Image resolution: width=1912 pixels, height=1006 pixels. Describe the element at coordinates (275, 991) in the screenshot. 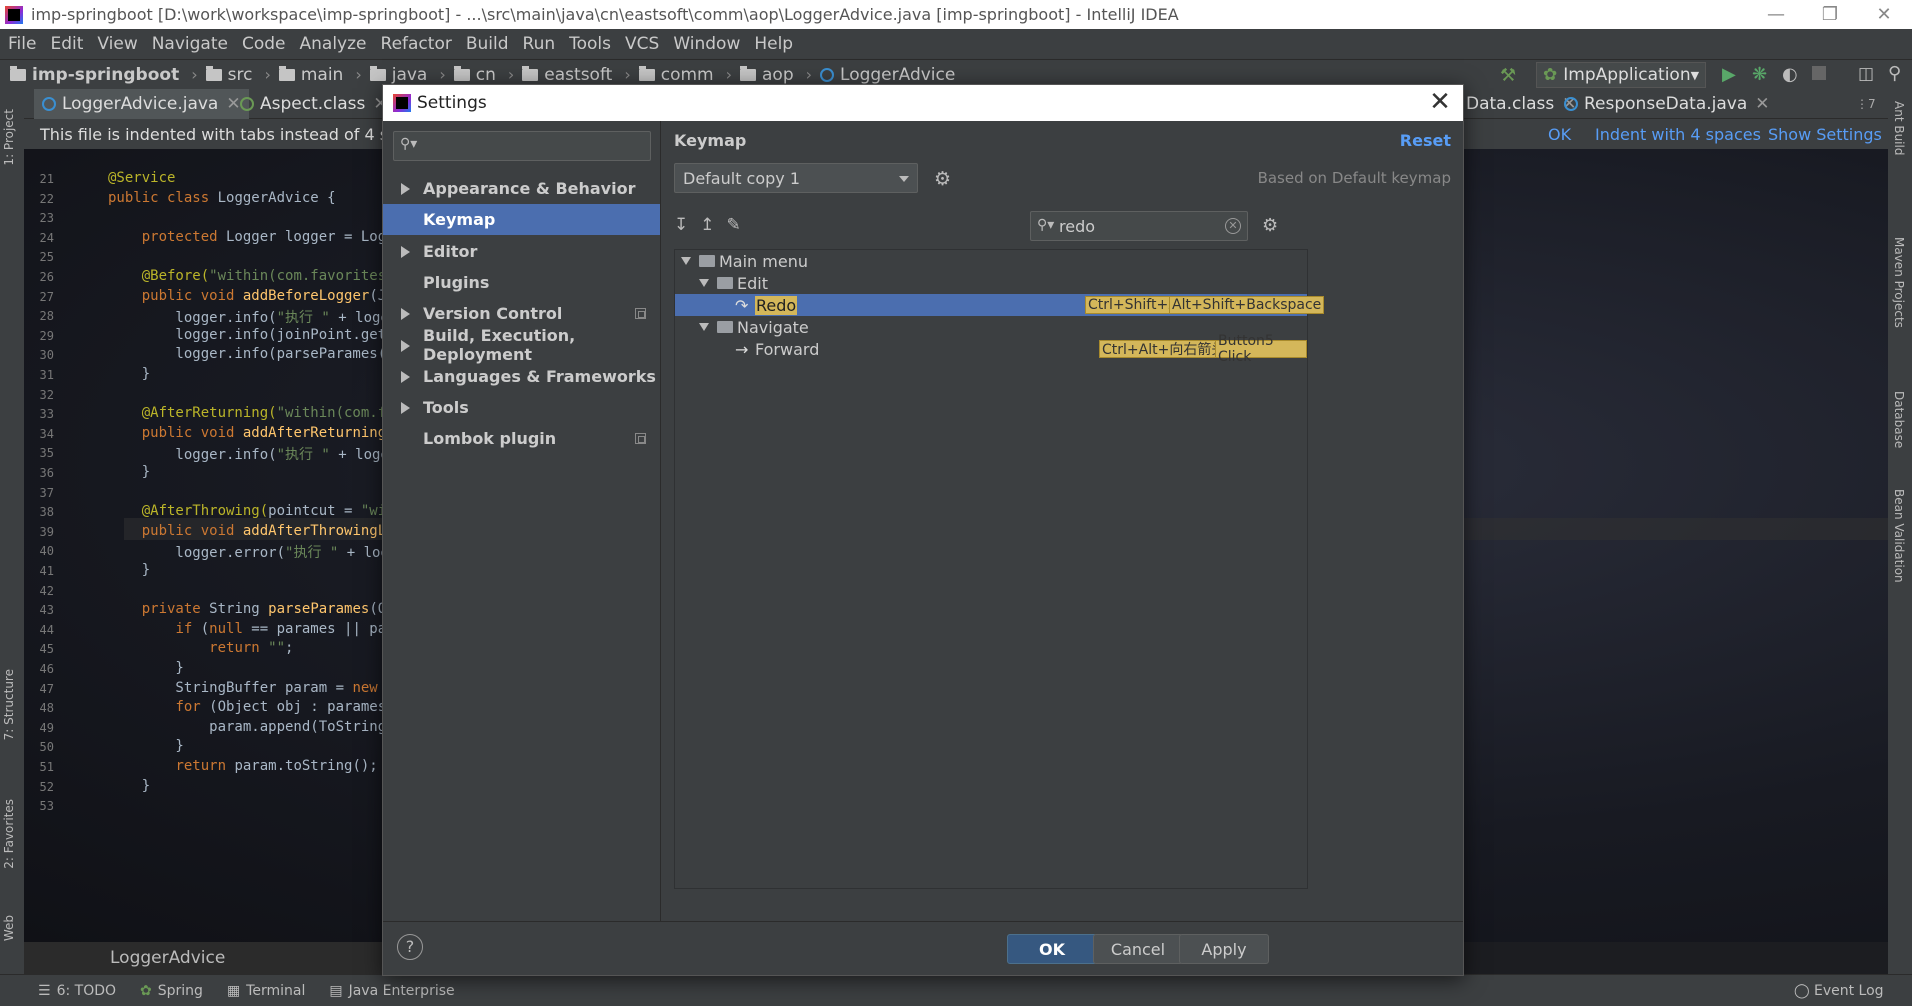

I see `terminal-tool-button: Terminal` at that location.